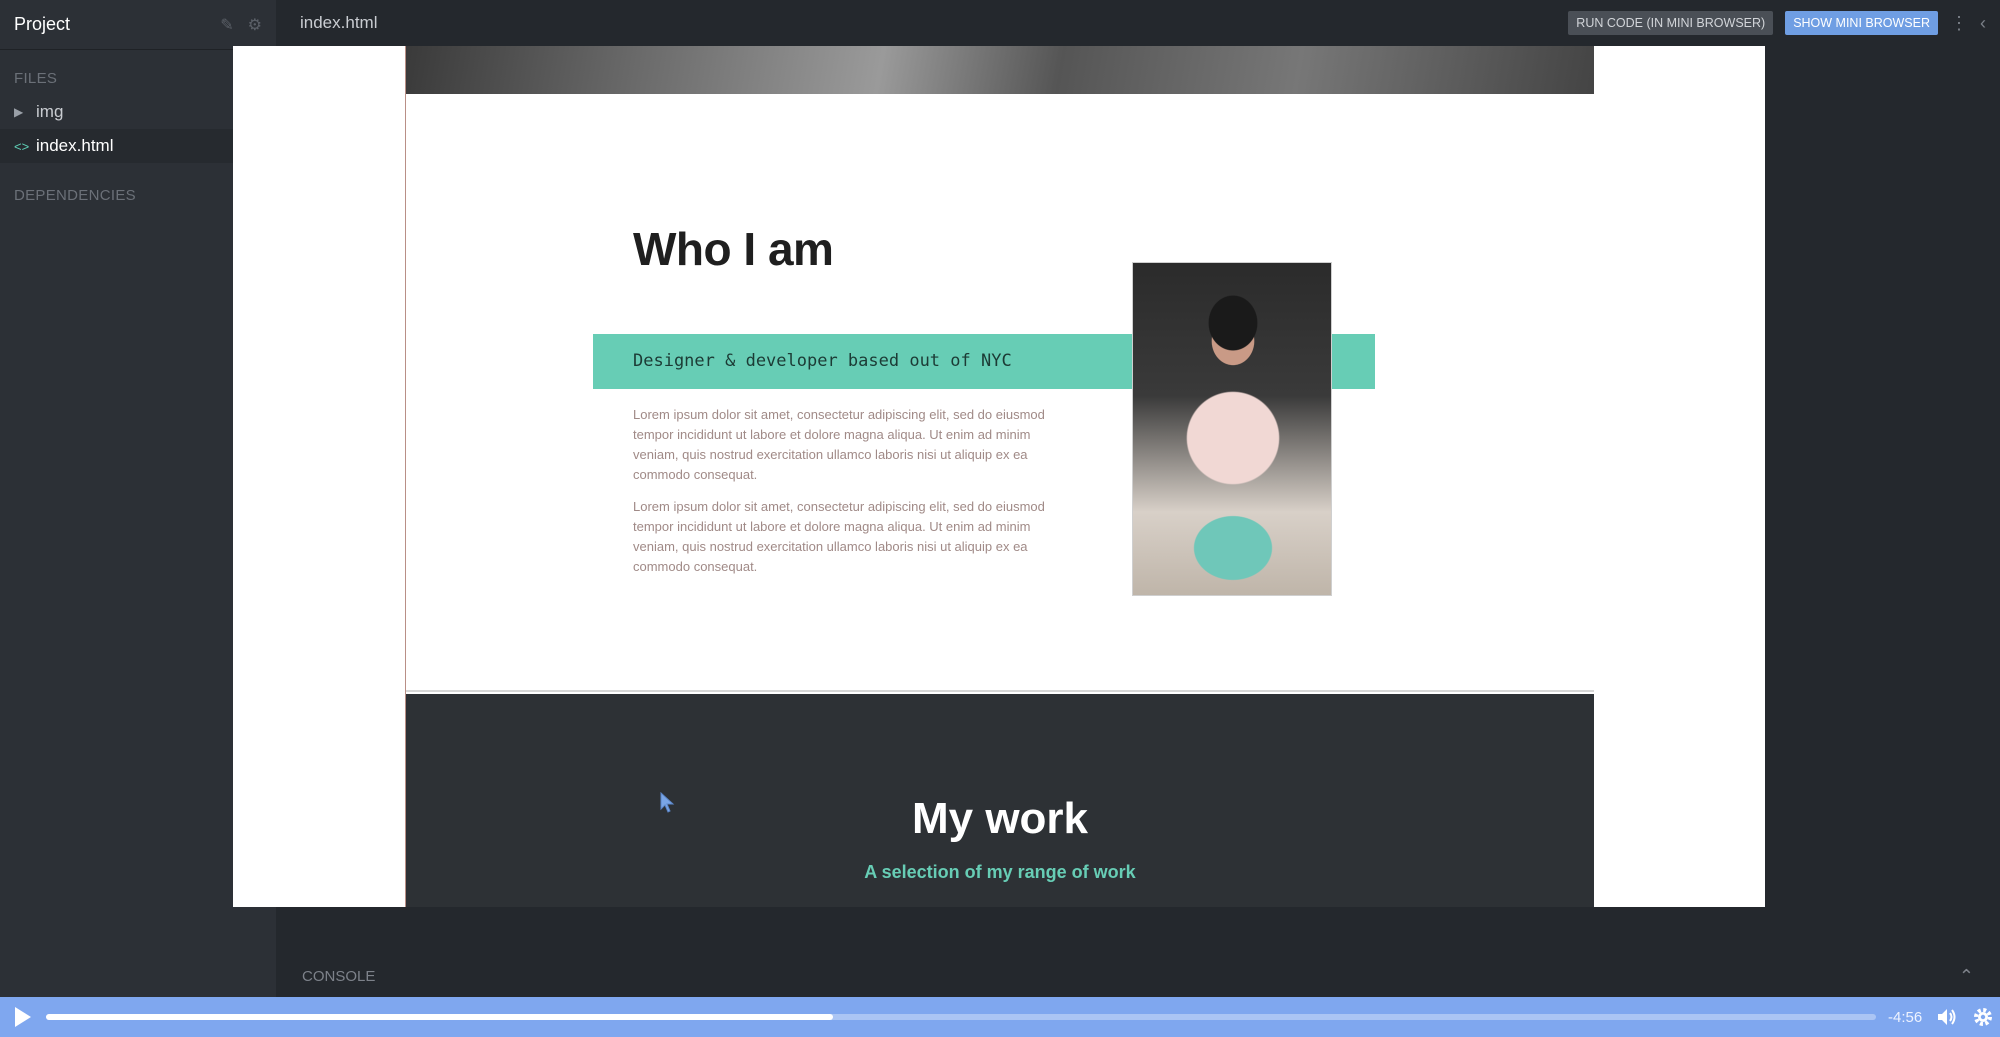 The height and width of the screenshot is (1037, 2000). Describe the element at coordinates (42, 24) in the screenshot. I see `project-title: Project` at that location.